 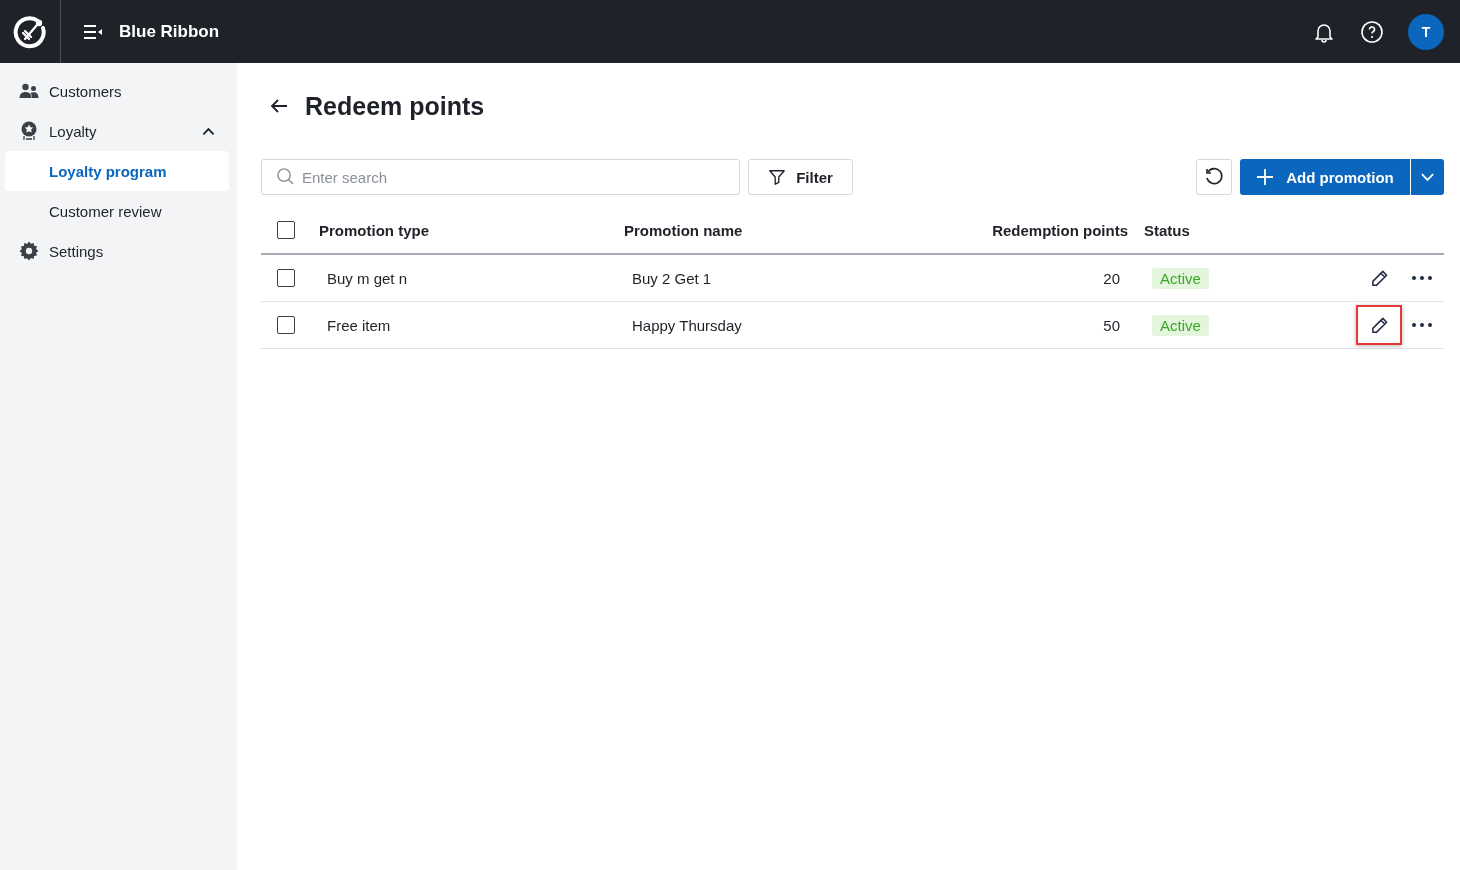 What do you see at coordinates (374, 230) in the screenshot?
I see `column-header: Promotion type` at bounding box center [374, 230].